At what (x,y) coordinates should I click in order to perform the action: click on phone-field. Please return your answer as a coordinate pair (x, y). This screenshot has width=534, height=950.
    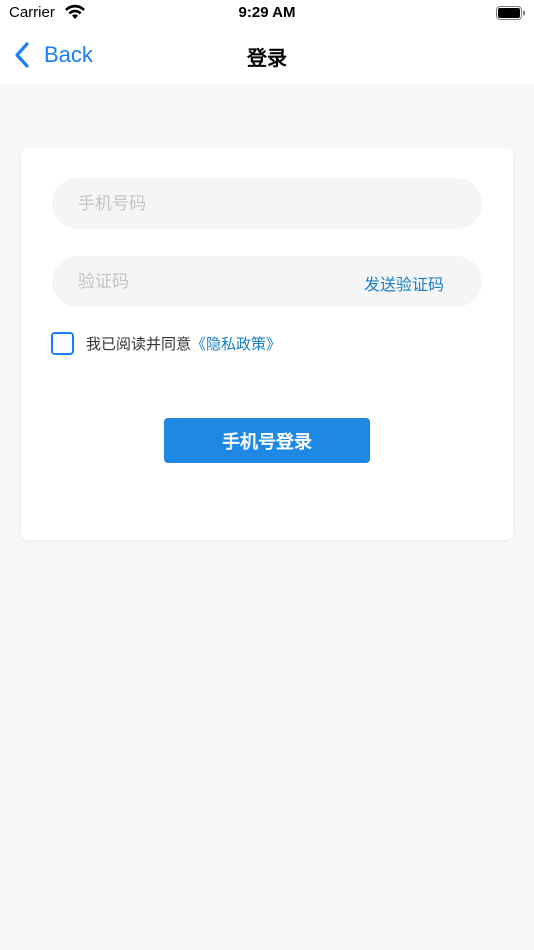
    Looking at the image, I should click on (267, 203).